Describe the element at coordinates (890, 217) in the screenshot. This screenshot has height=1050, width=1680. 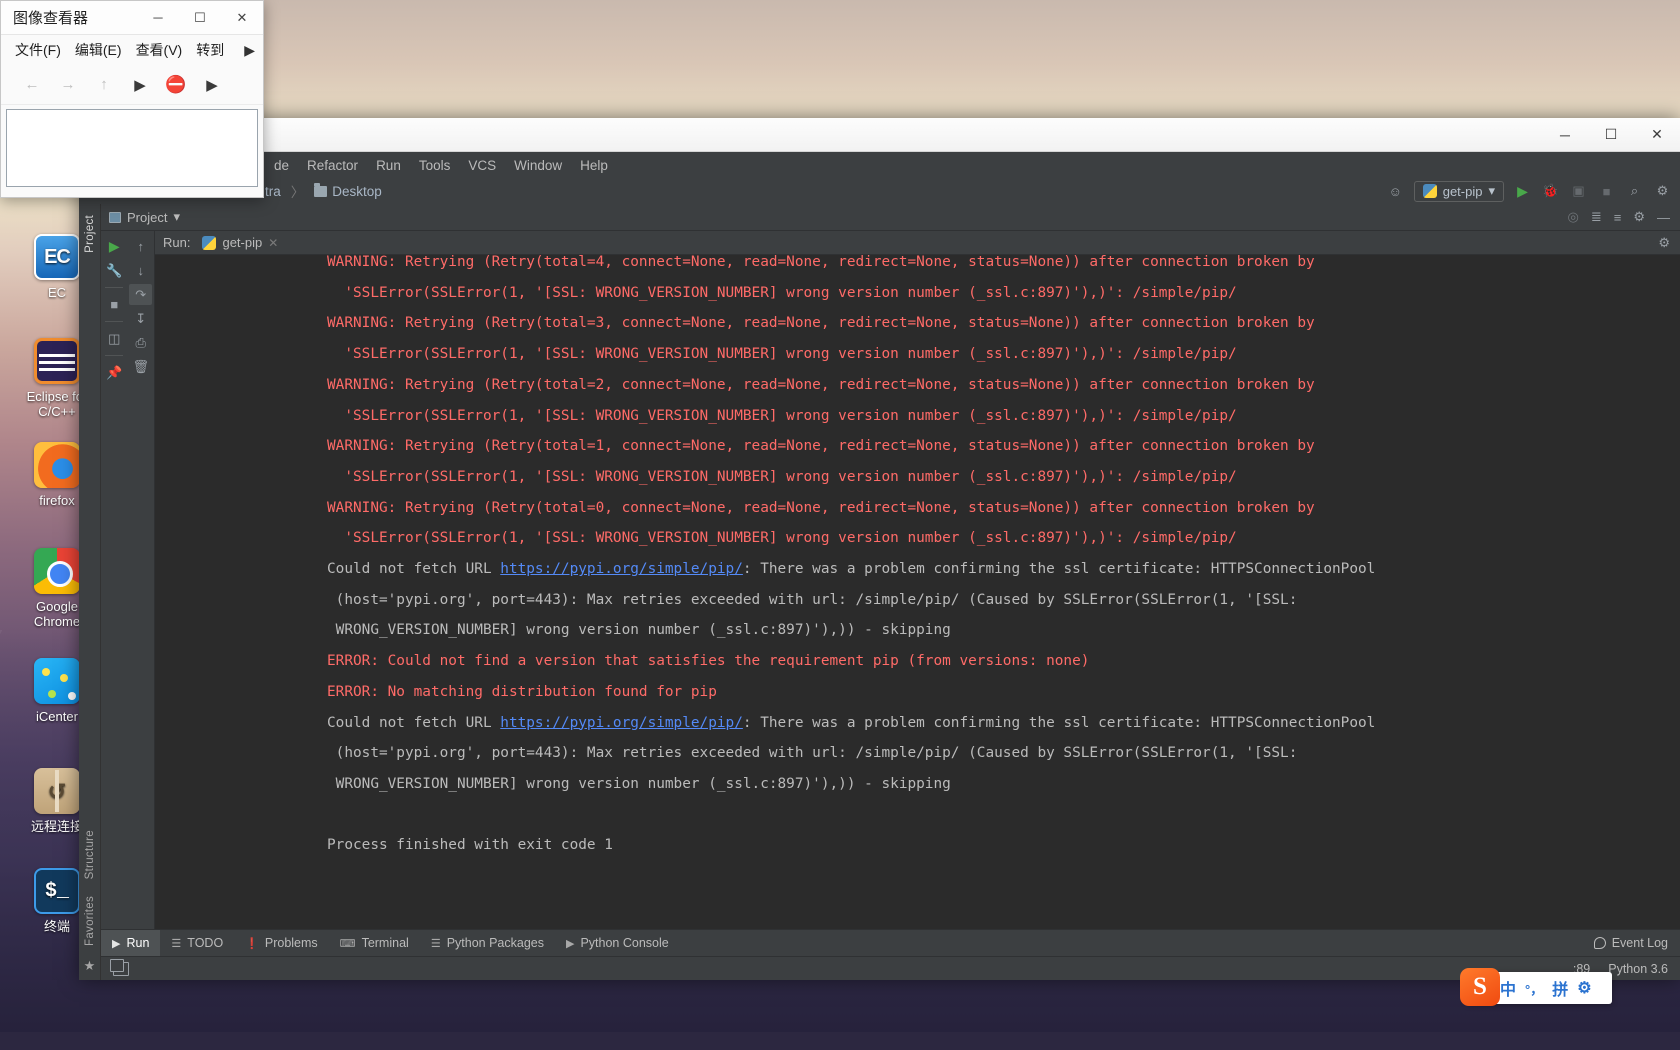
I see `project-toolwindow-header: Project ▾ ◎ ≣ ≡ ⚙ —` at that location.